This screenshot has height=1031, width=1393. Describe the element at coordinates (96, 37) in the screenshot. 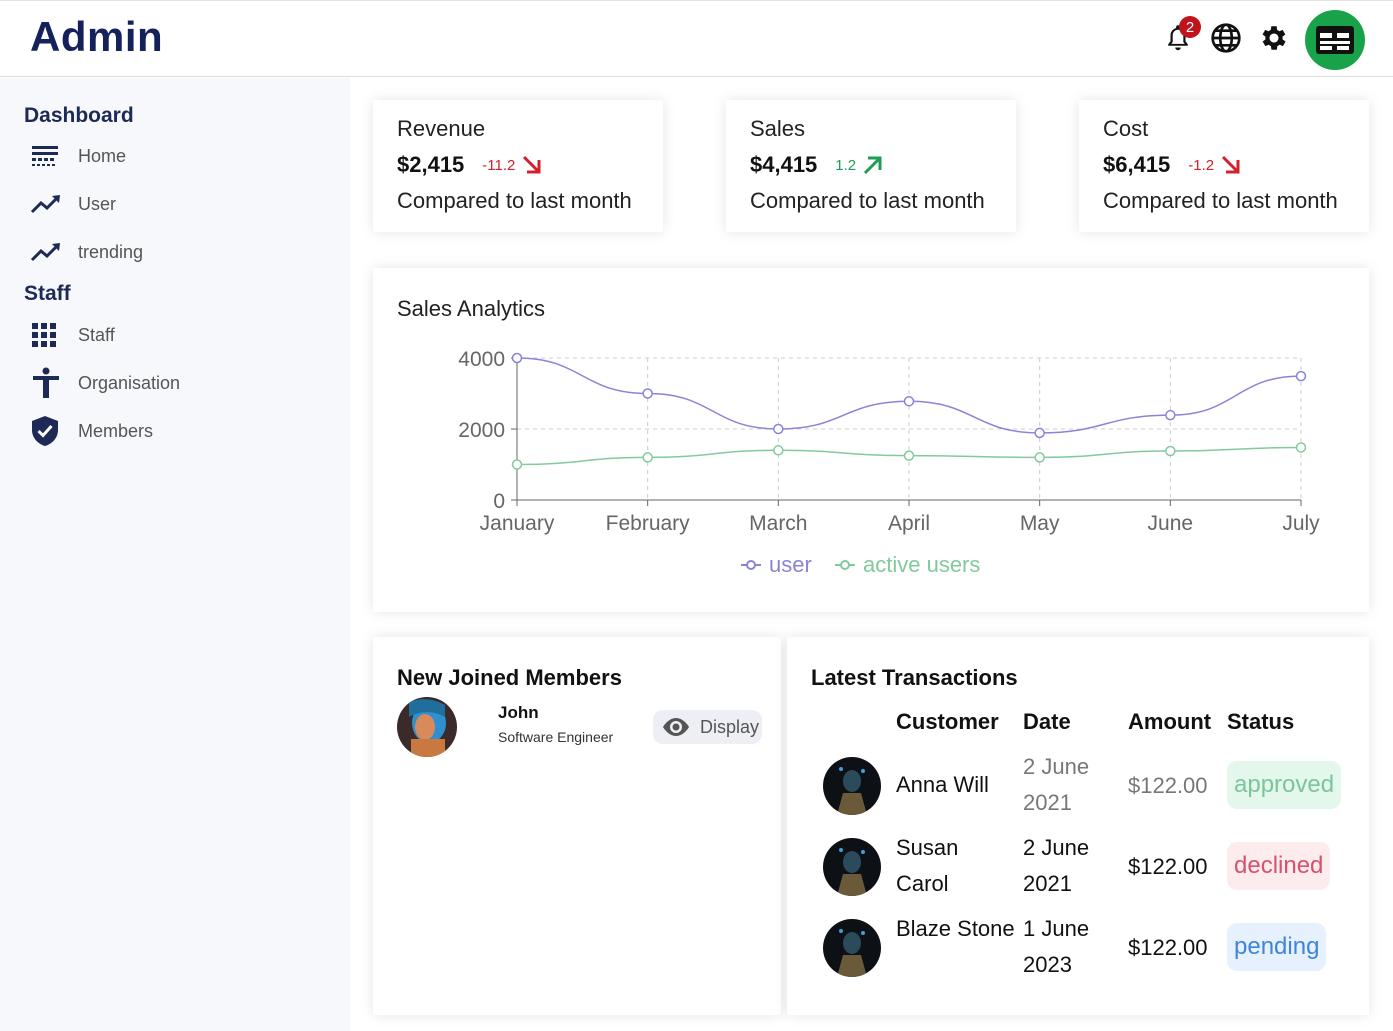

I see `app-logo: Admin` at that location.